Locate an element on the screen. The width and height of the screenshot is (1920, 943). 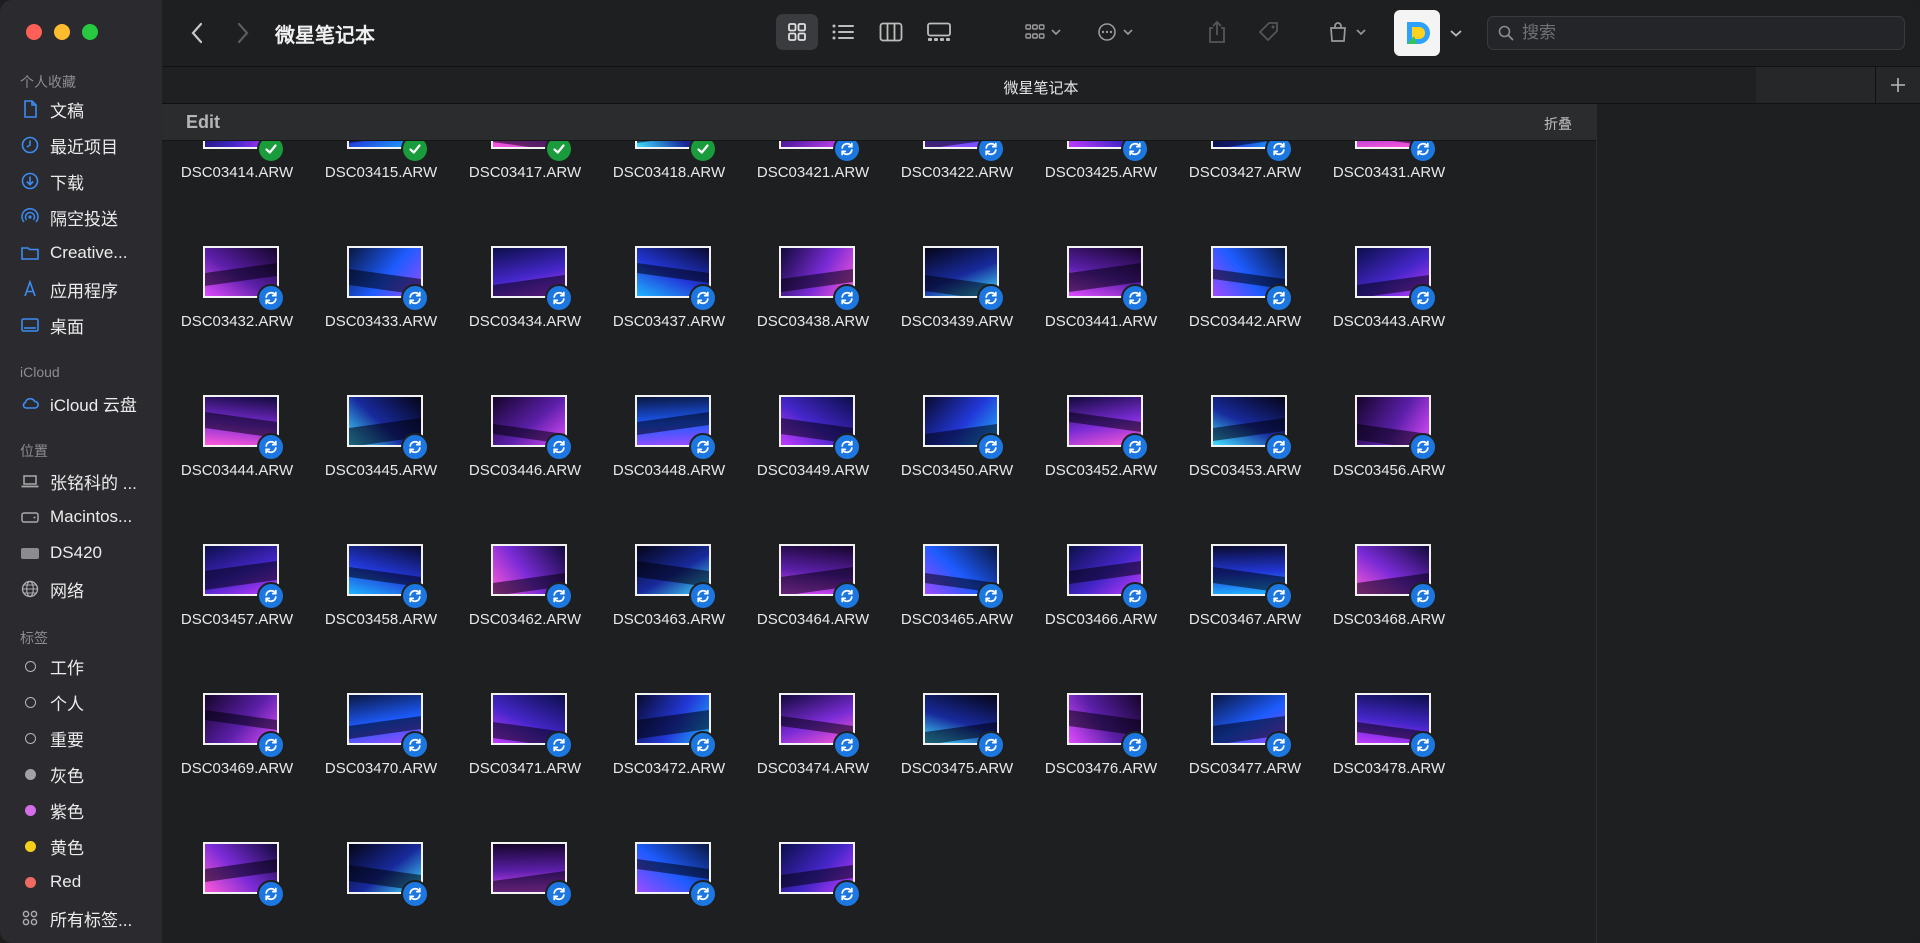
sidebar-item: 个人 is located at coordinates (90, 702).